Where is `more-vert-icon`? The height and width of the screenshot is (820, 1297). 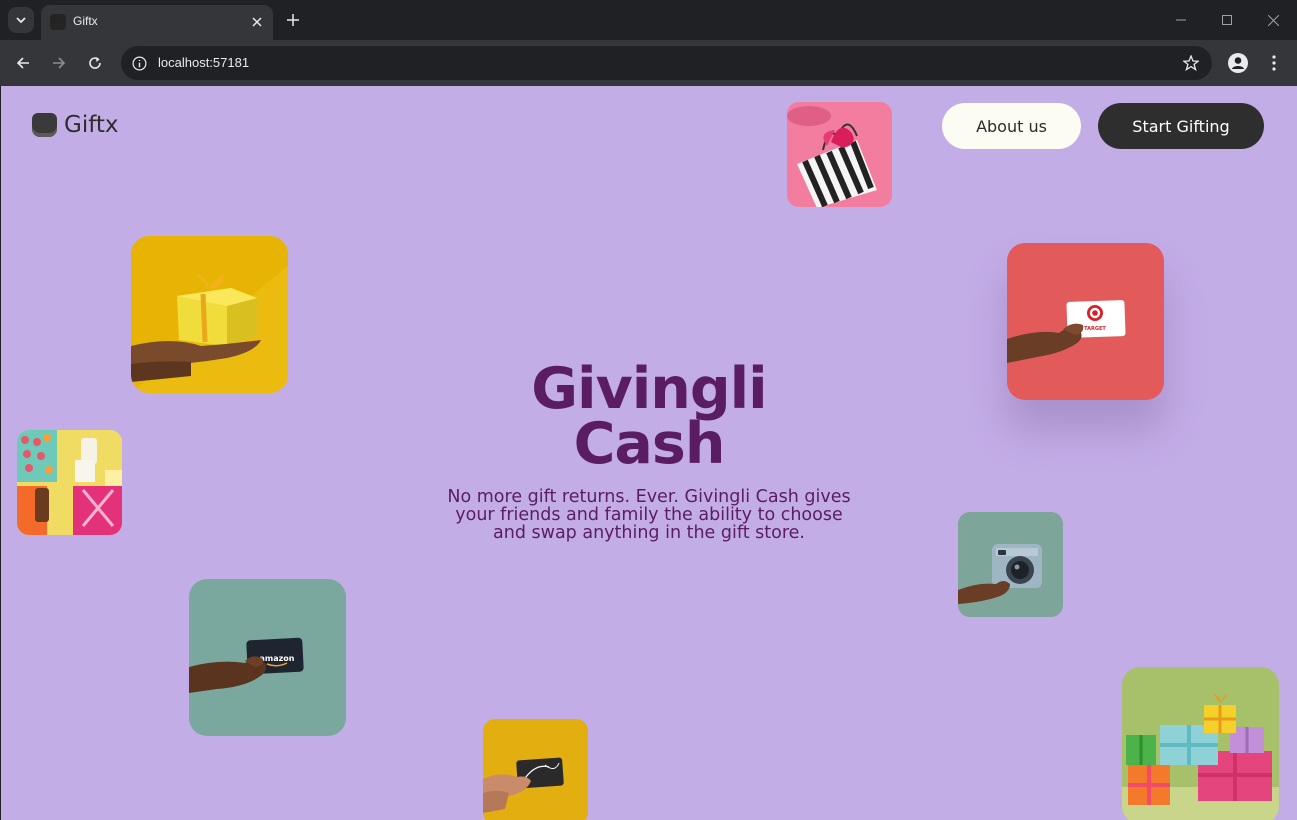 more-vert-icon is located at coordinates (1274, 63).